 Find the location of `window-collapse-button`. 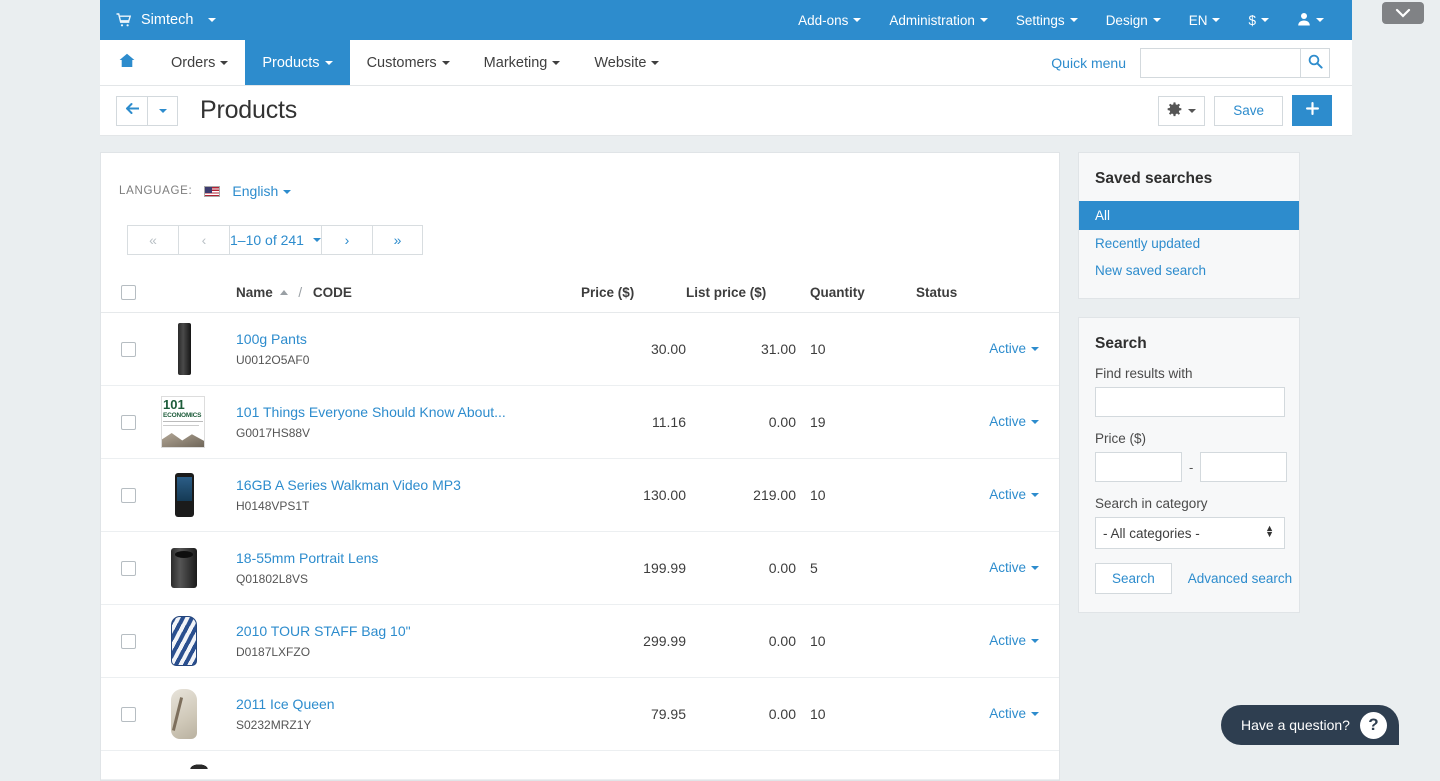

window-collapse-button is located at coordinates (1403, 13).